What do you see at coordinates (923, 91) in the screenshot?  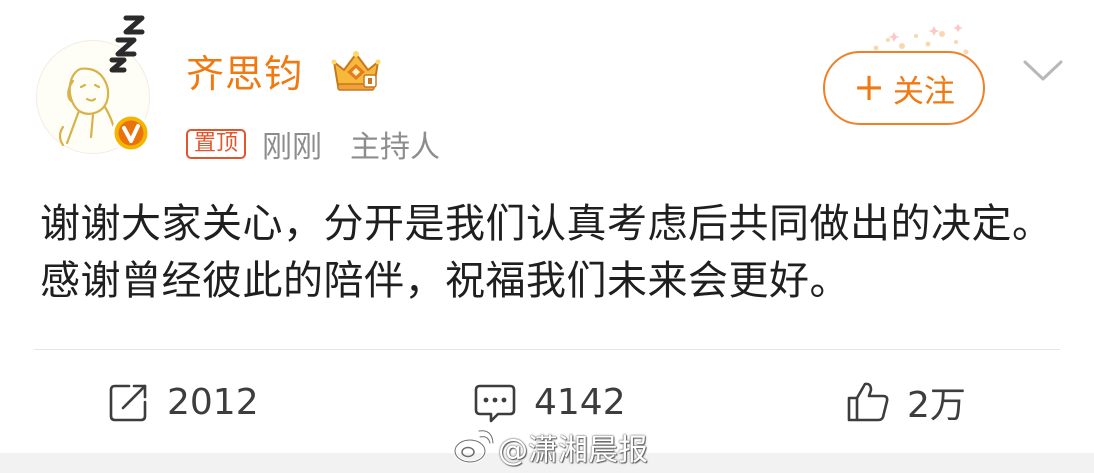 I see `follow-label: 关注` at bounding box center [923, 91].